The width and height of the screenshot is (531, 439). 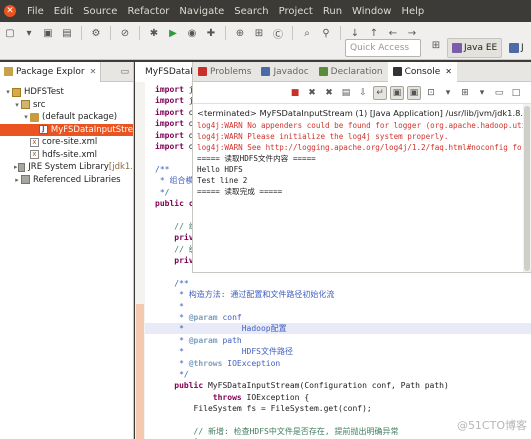 What do you see at coordinates (351, 72) in the screenshot?
I see `tab-declaration: Declaration` at bounding box center [351, 72].